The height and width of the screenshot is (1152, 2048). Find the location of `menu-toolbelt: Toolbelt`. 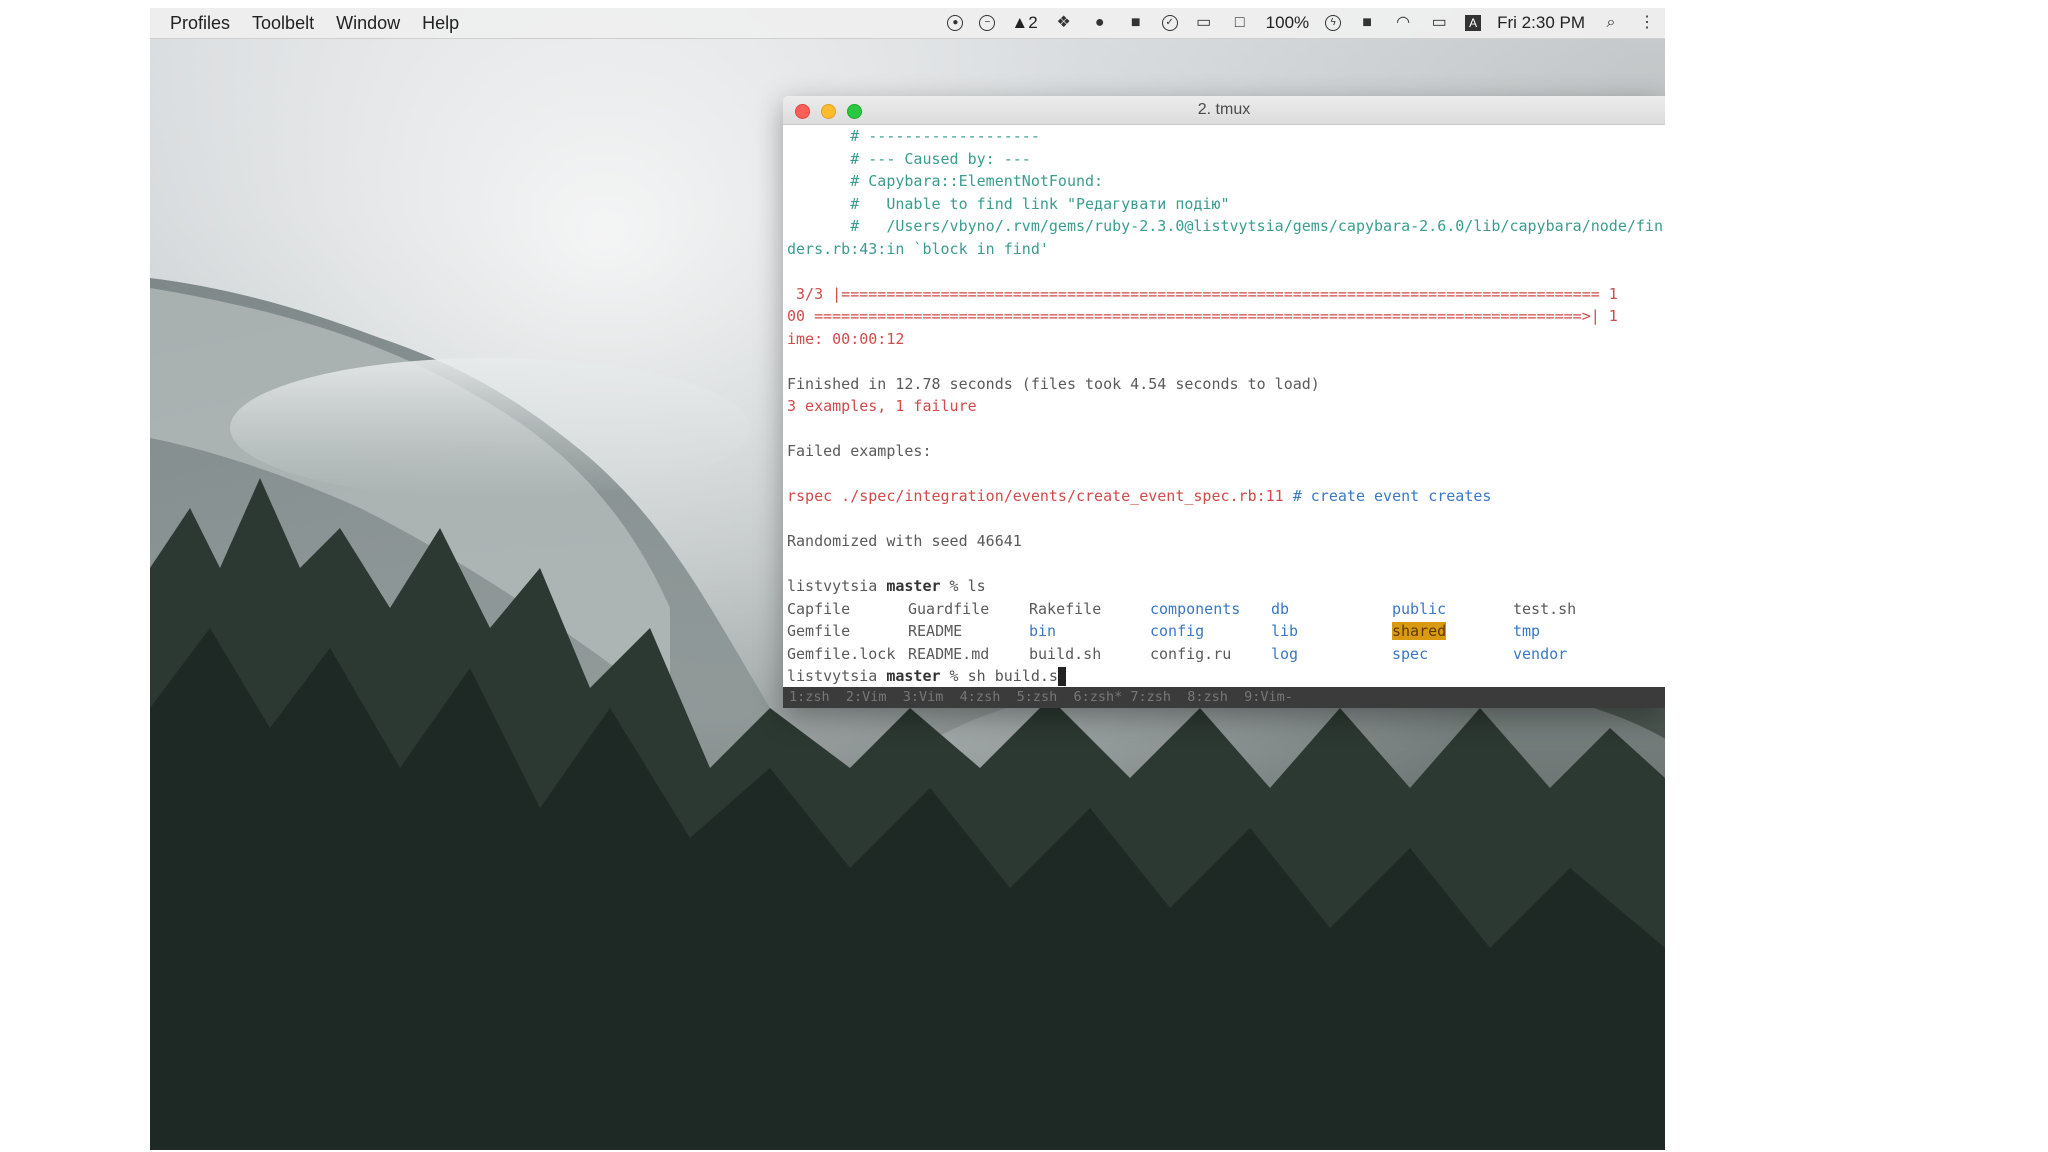

menu-toolbelt: Toolbelt is located at coordinates (284, 23).